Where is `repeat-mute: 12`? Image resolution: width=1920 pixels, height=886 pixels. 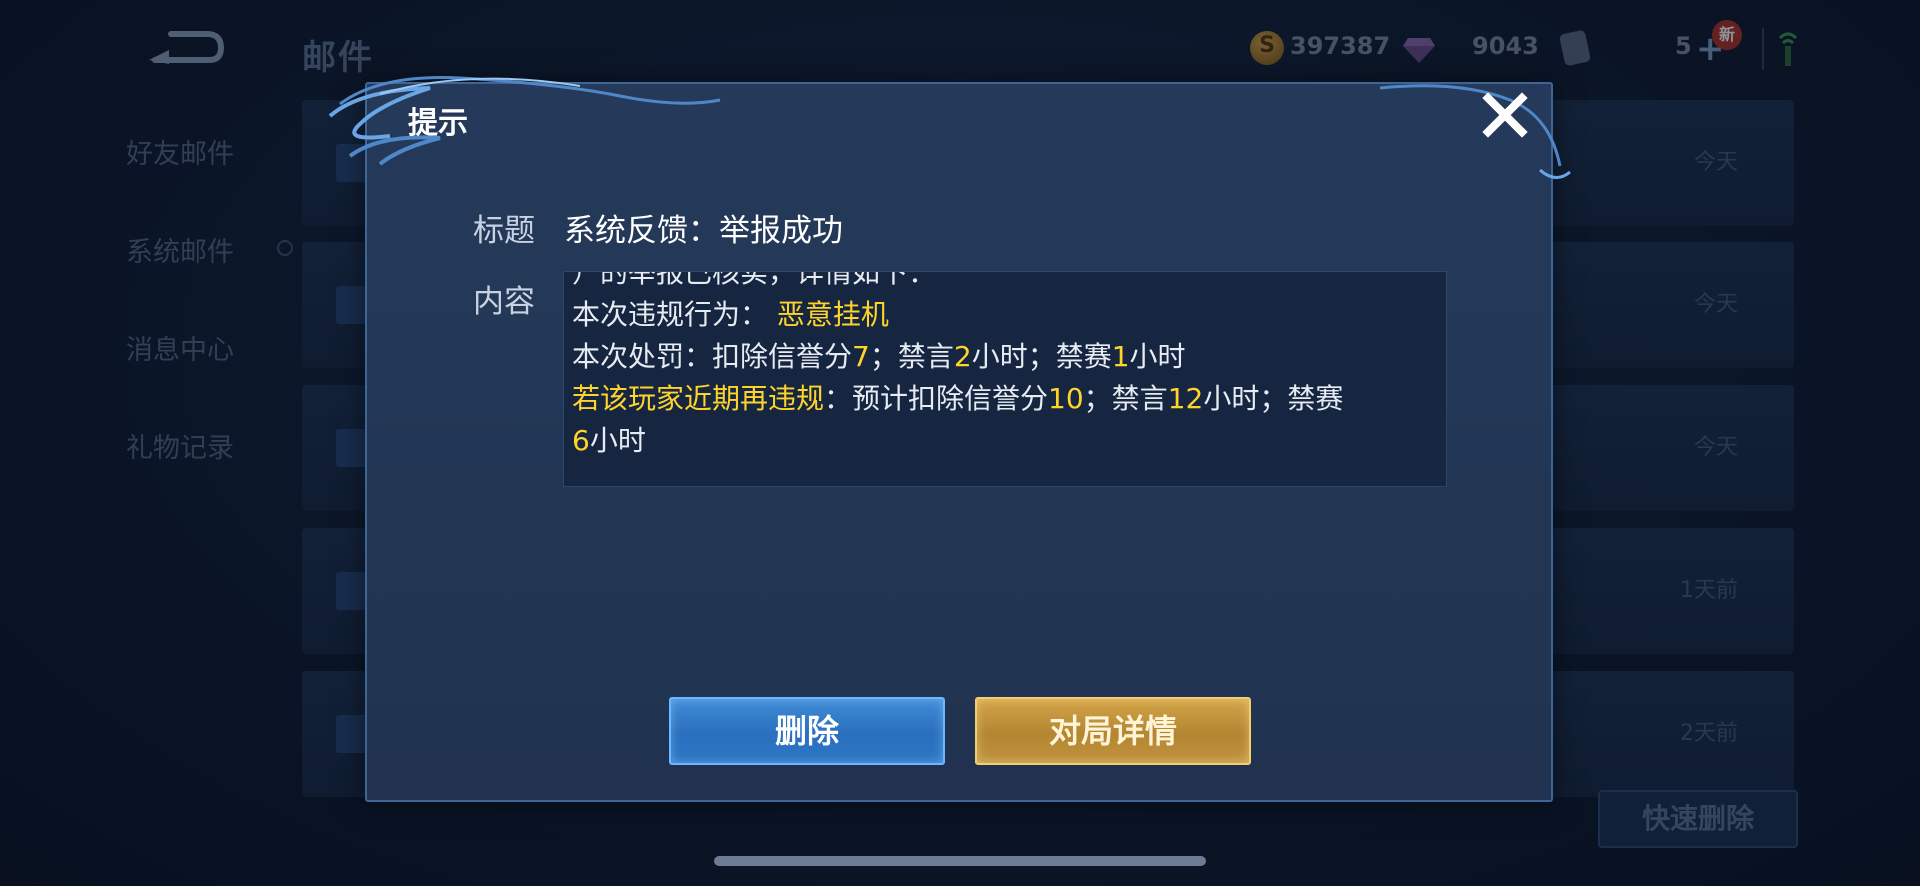
repeat-mute: 12 is located at coordinates (1185, 398).